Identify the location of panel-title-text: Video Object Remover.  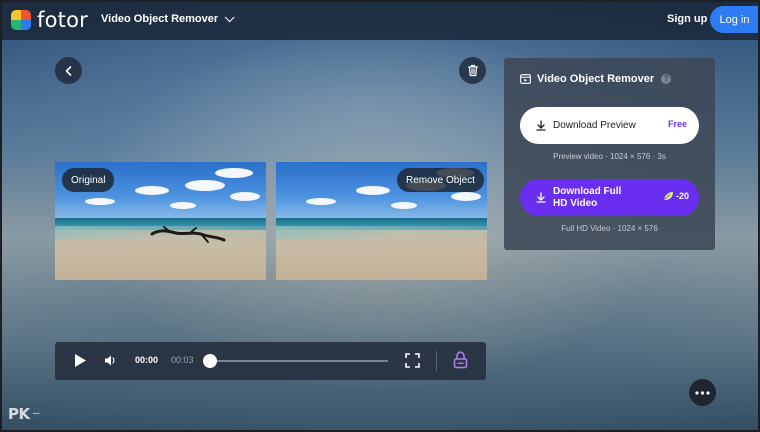
(596, 79).